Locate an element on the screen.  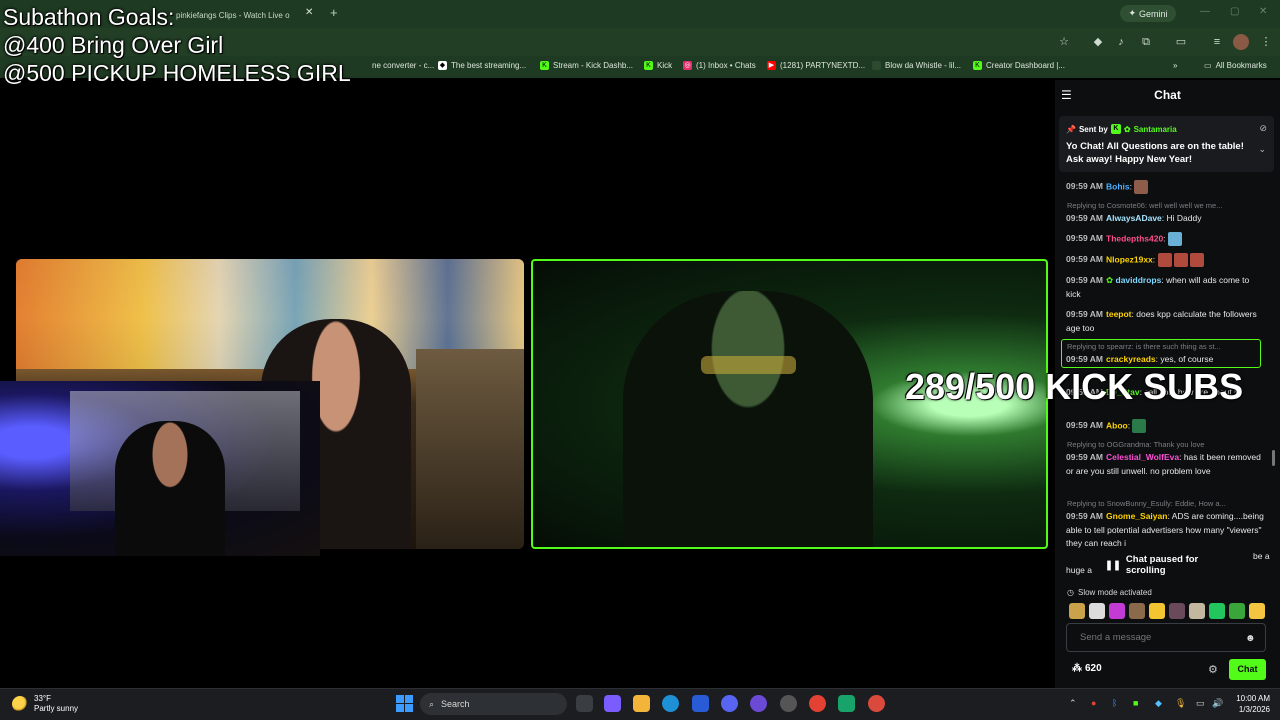
discord-icon is located at coordinates (729, 703).